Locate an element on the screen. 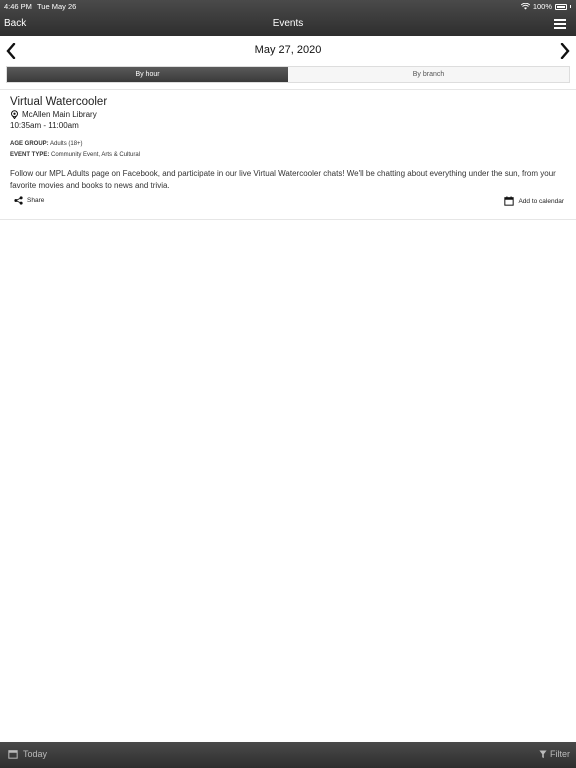  segment-by-hour: By hour is located at coordinates (147, 74).